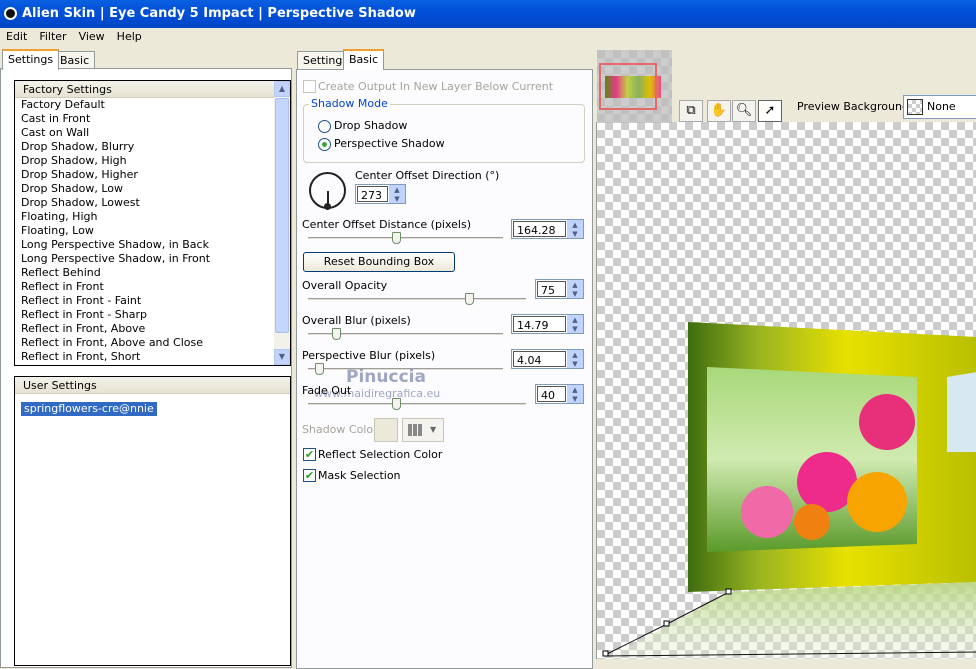 The width and height of the screenshot is (976, 669). Describe the element at coordinates (152, 105) in the screenshot. I see `factory-setting-item: Factory Default` at that location.